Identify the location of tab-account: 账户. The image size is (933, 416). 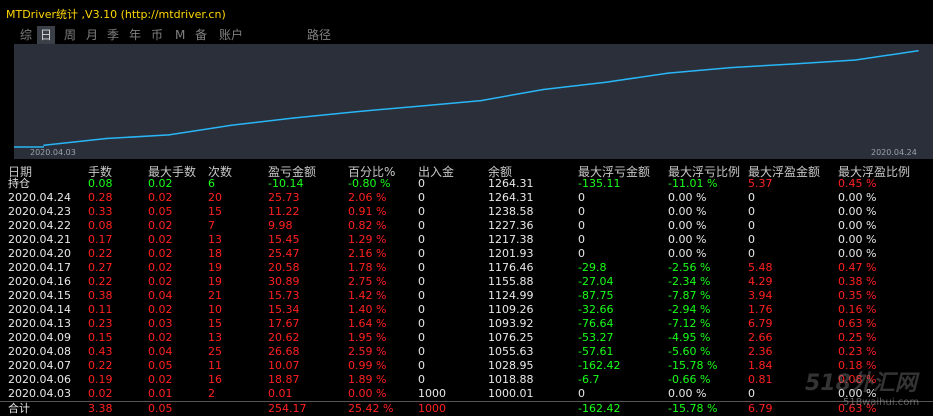
(231, 35).